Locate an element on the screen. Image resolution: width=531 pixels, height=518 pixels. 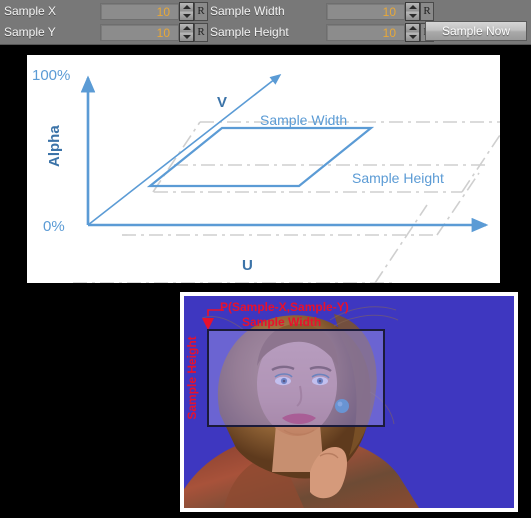
sample-y-label: Sample Y is located at coordinates (30, 32).